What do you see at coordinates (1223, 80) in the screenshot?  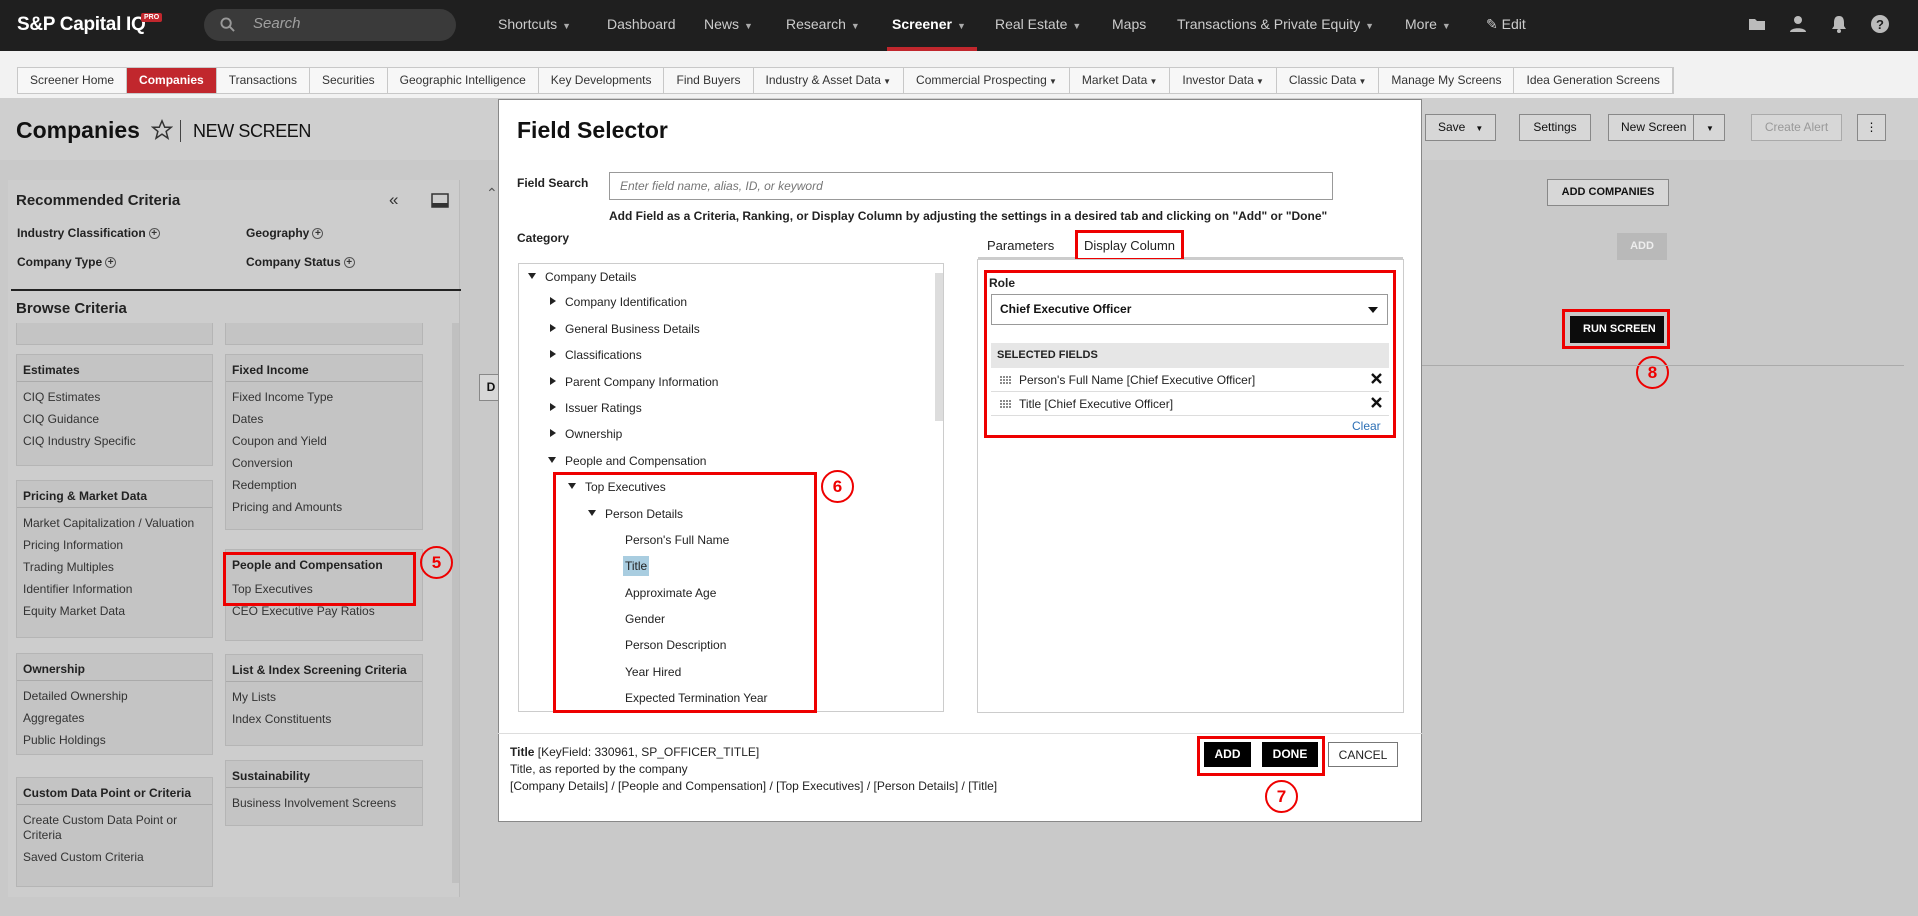 I see `tab-investor-data: Investor Data ▼` at bounding box center [1223, 80].